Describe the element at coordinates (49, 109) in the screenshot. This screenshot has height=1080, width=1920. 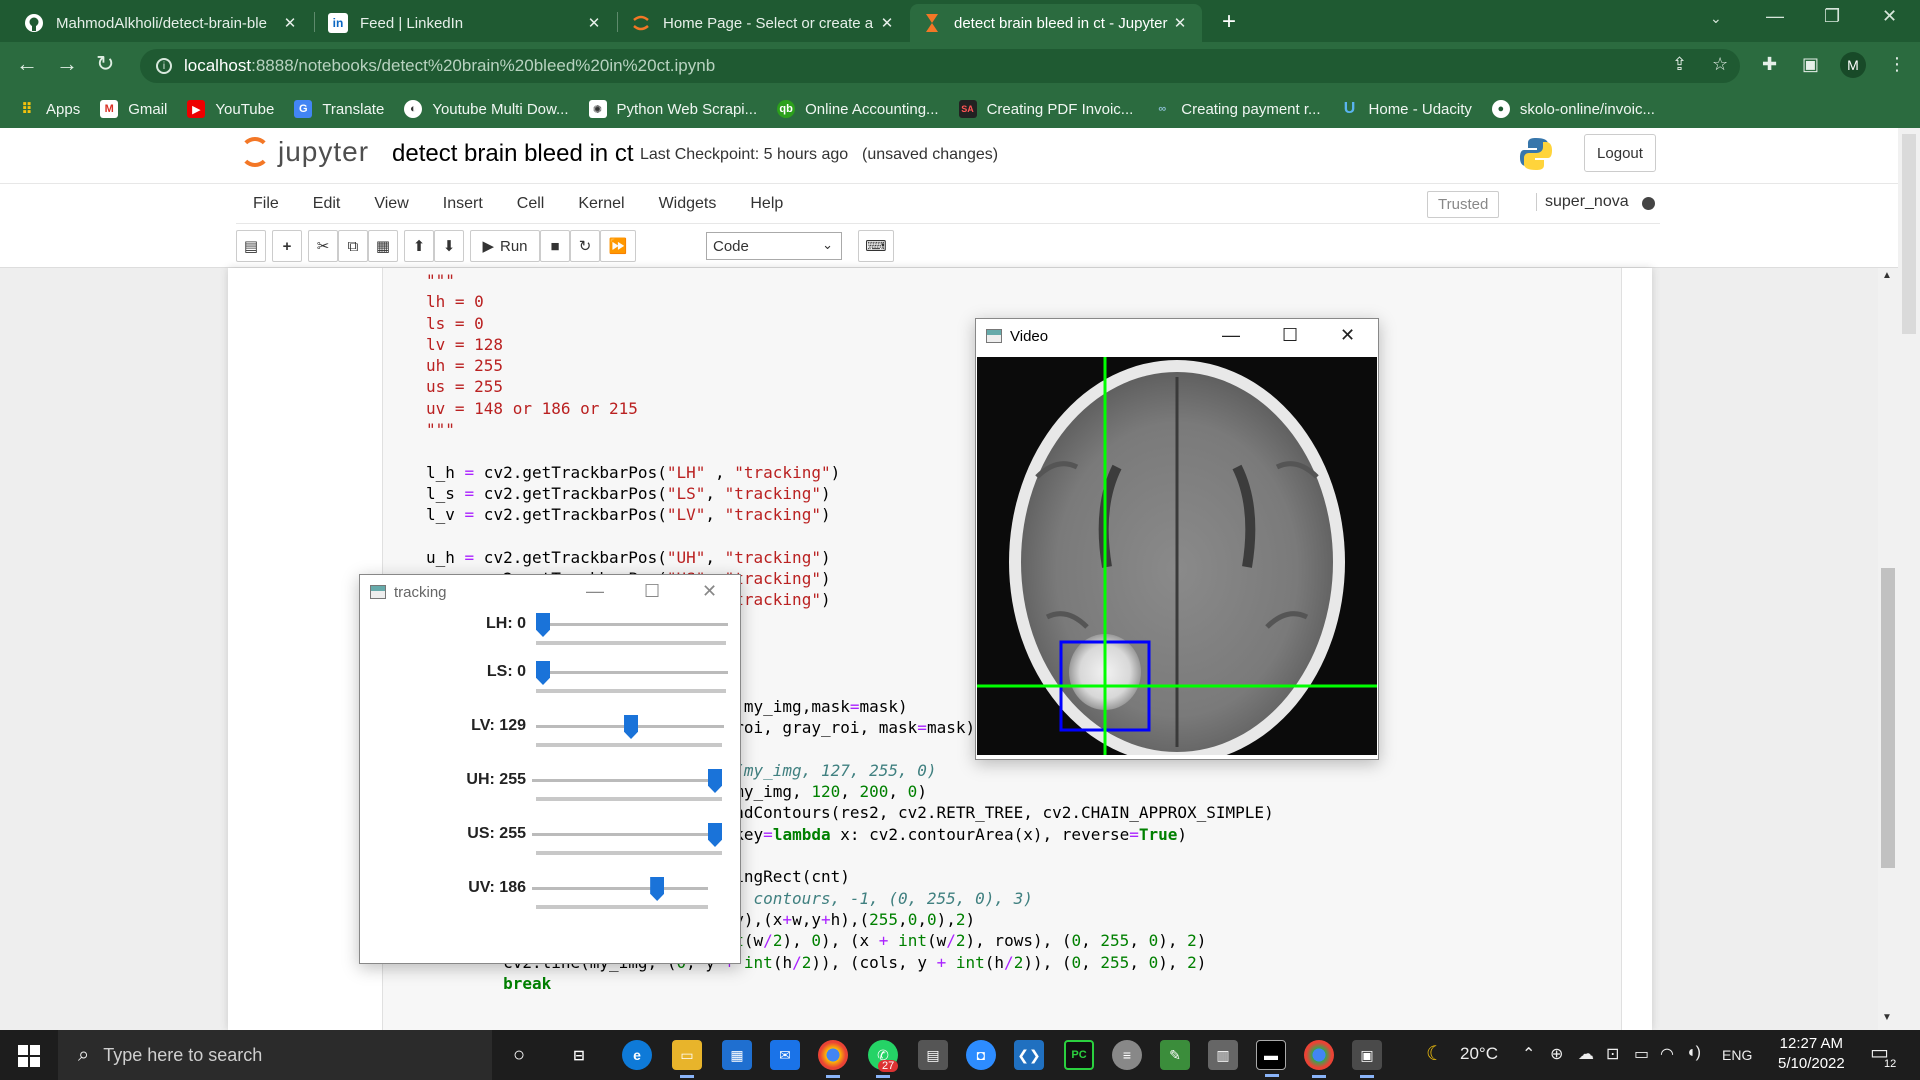
I see `bookmark-apps: ⠿ Apps` at that location.